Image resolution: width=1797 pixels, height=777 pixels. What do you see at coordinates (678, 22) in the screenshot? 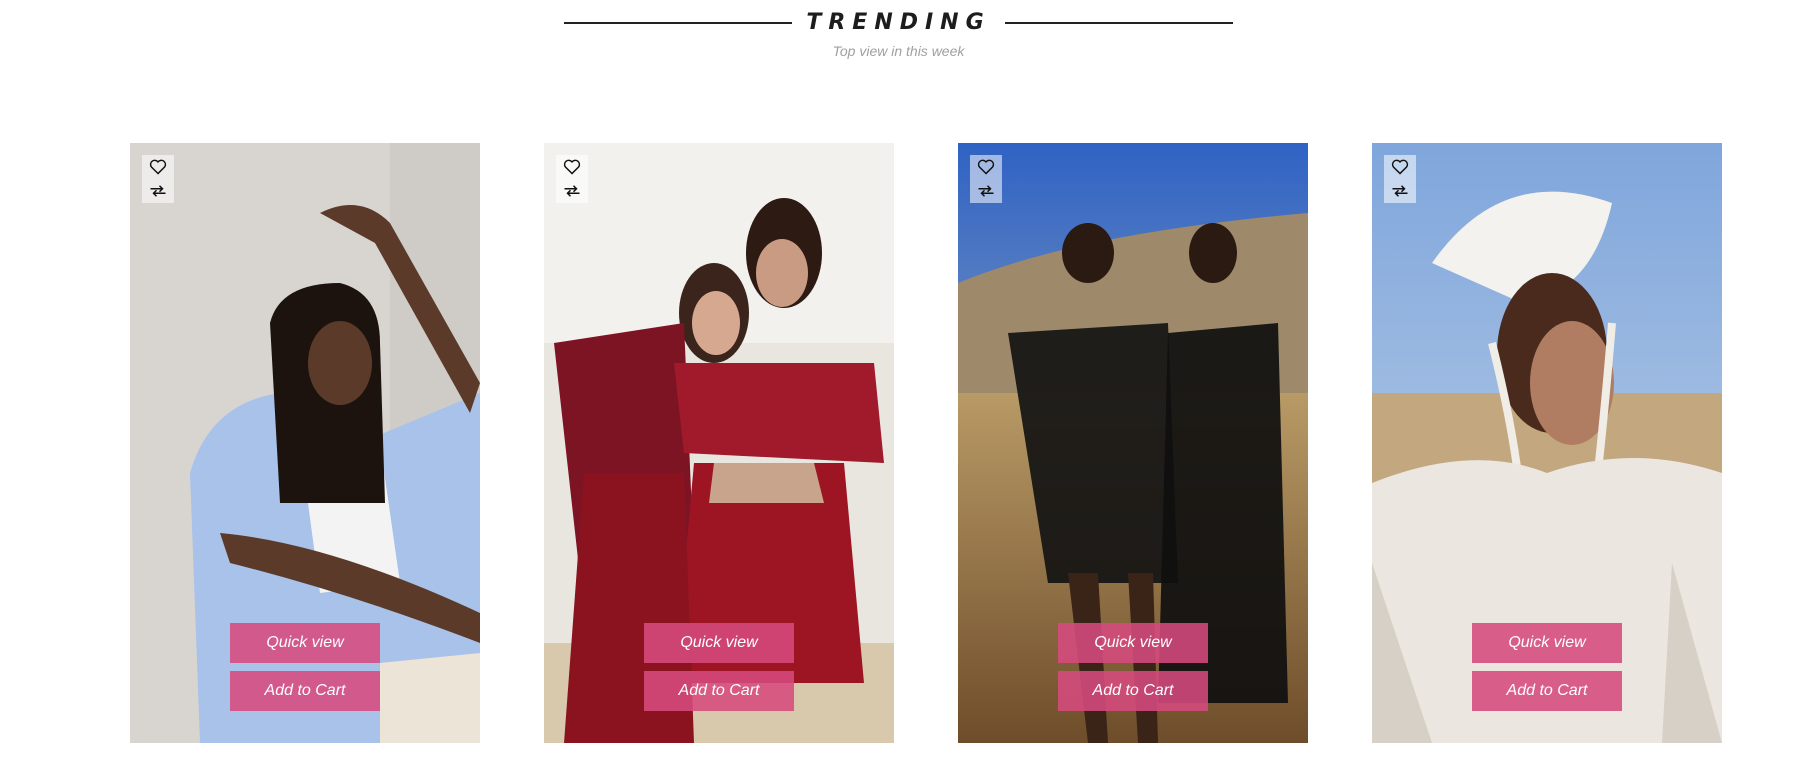
I see `title-divider-left` at bounding box center [678, 22].